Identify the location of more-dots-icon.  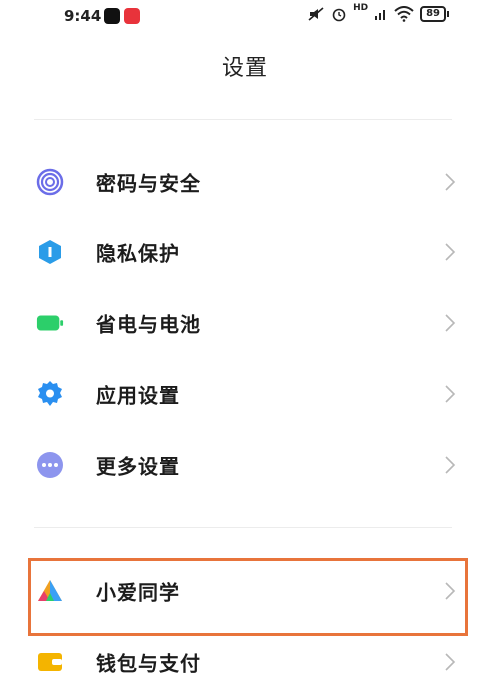
(50, 465).